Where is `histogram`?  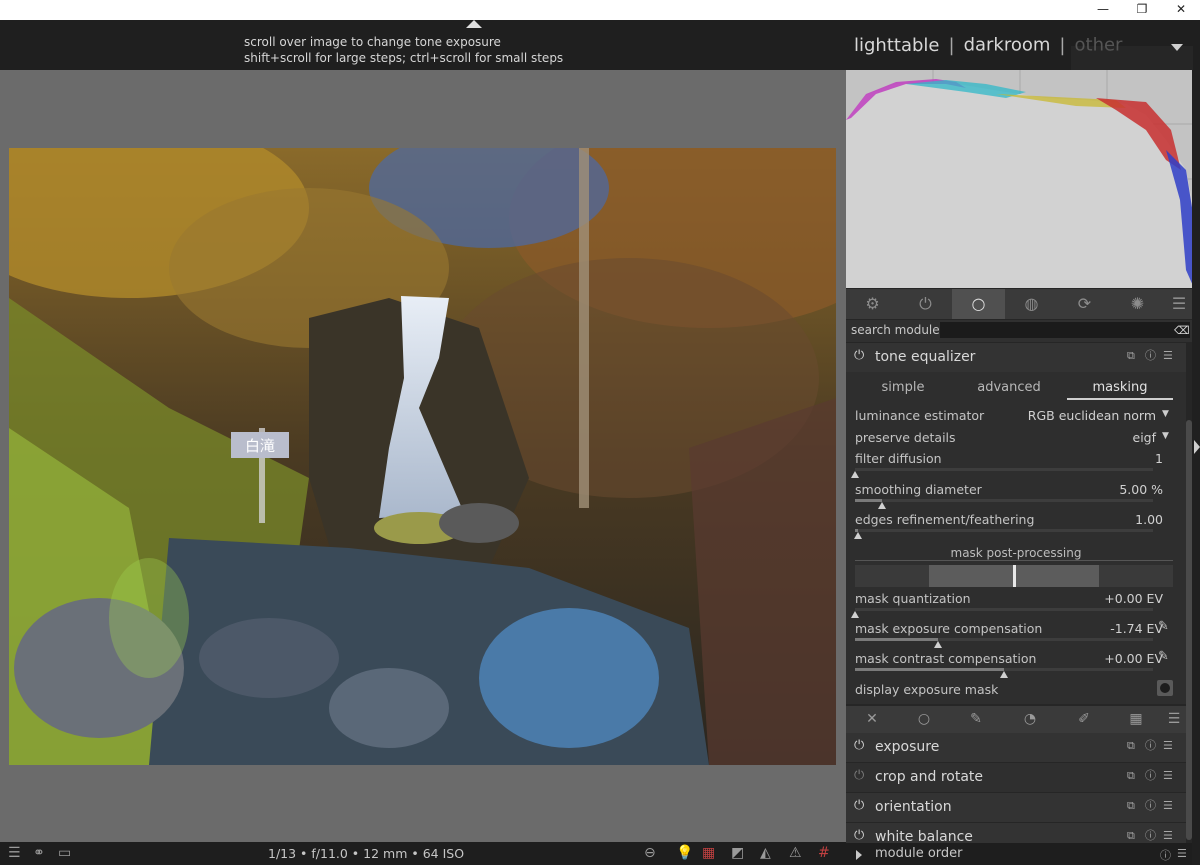 histogram is located at coordinates (1020, 179).